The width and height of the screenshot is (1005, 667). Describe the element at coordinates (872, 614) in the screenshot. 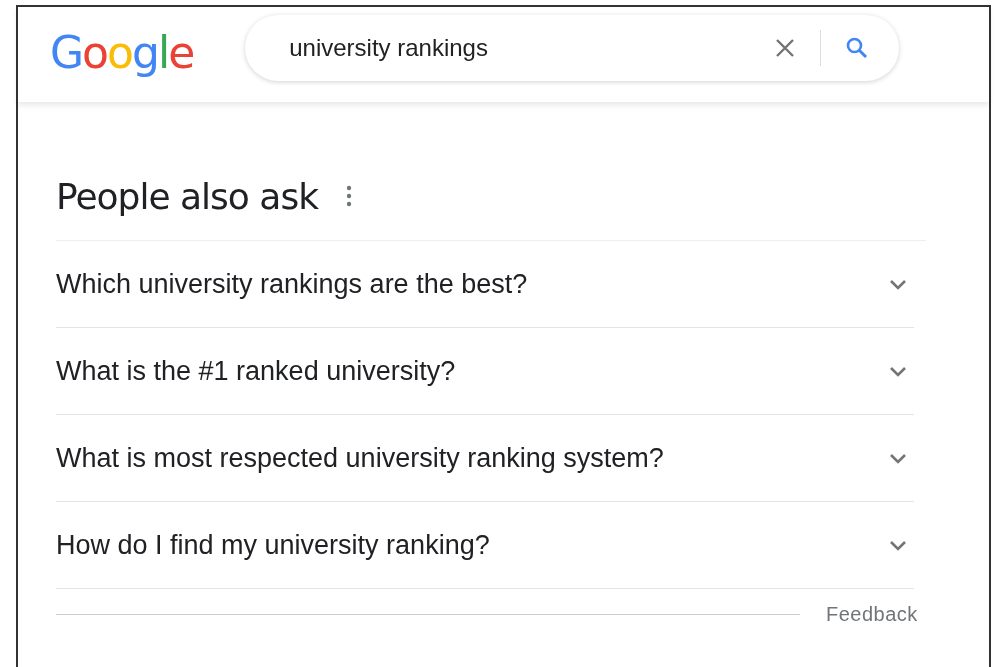

I see `feedback-link: Feedback` at that location.